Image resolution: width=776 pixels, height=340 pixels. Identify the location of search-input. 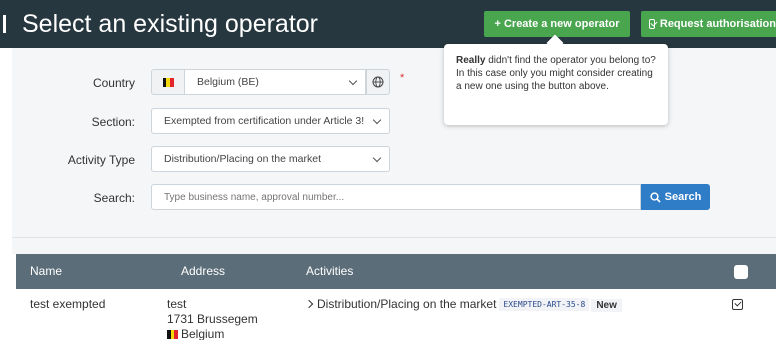
(396, 197).